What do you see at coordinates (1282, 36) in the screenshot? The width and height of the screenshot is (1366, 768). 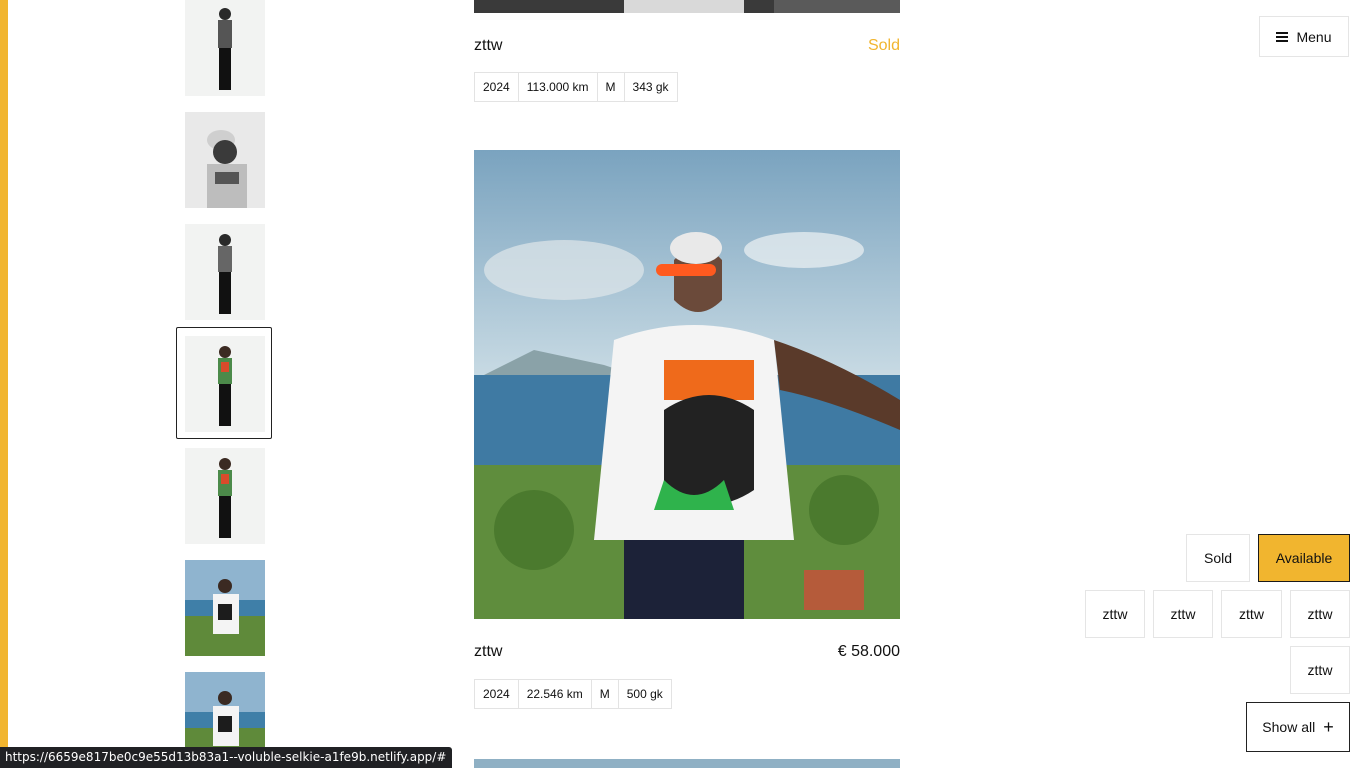 I see `hamburger-icon` at bounding box center [1282, 36].